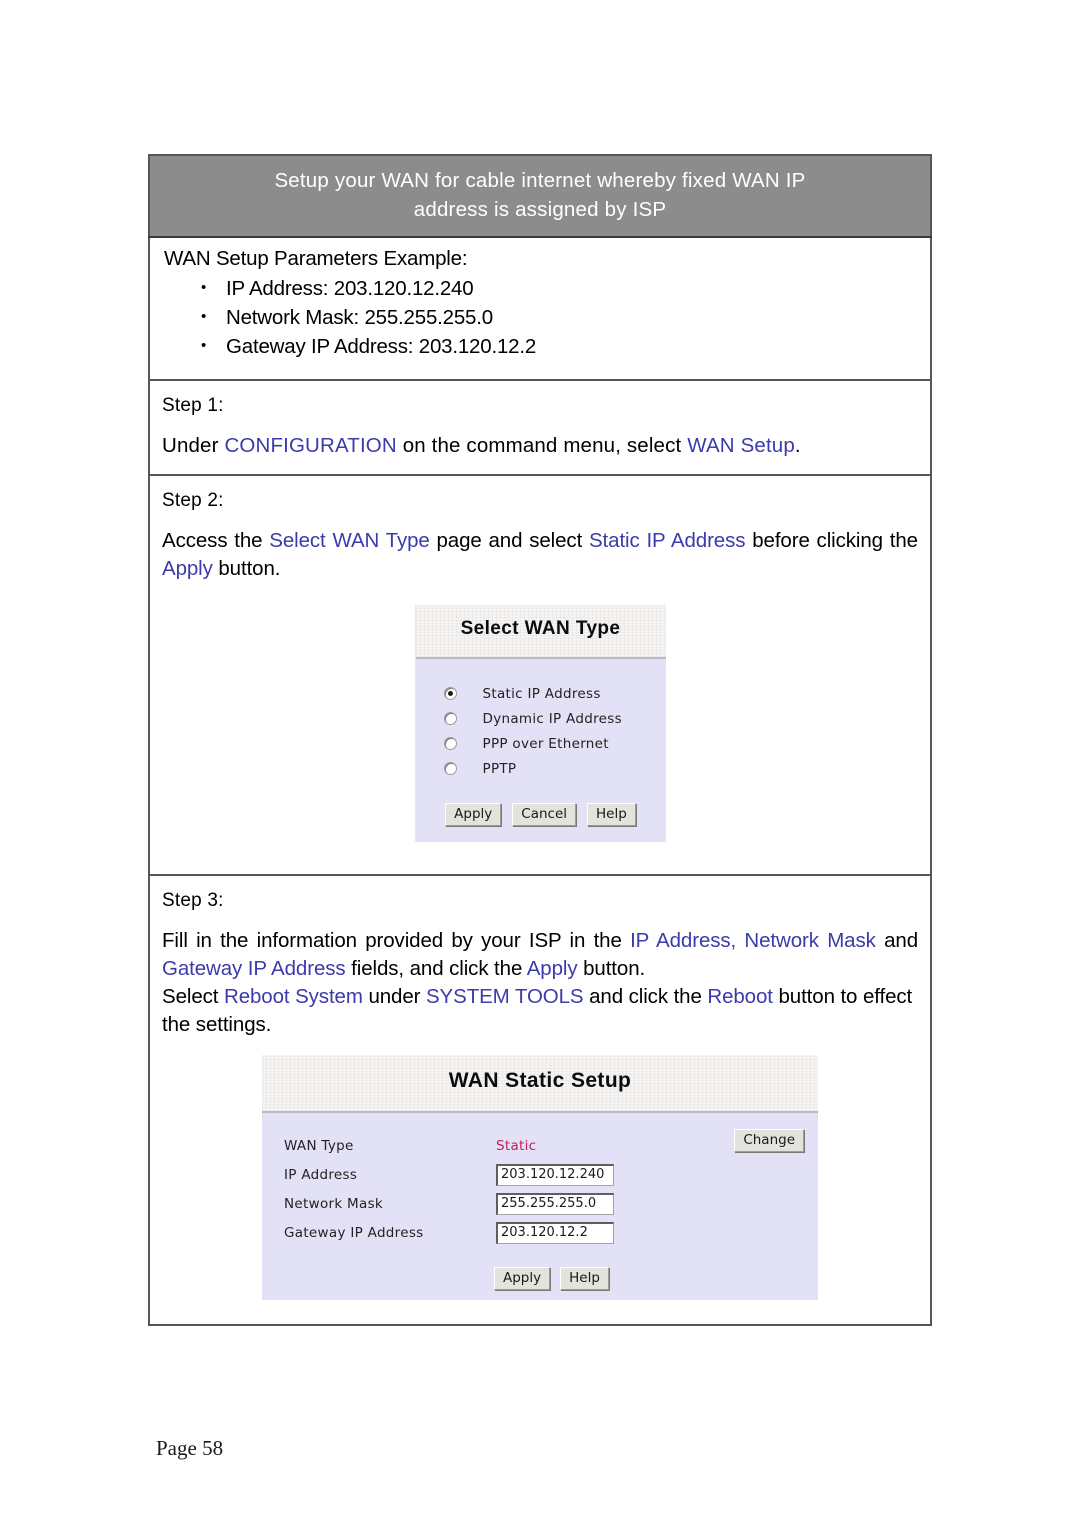 Image resolution: width=1080 pixels, height=1527 pixels. What do you see at coordinates (193, 500) in the screenshot?
I see `step-2-label: Step 2:` at bounding box center [193, 500].